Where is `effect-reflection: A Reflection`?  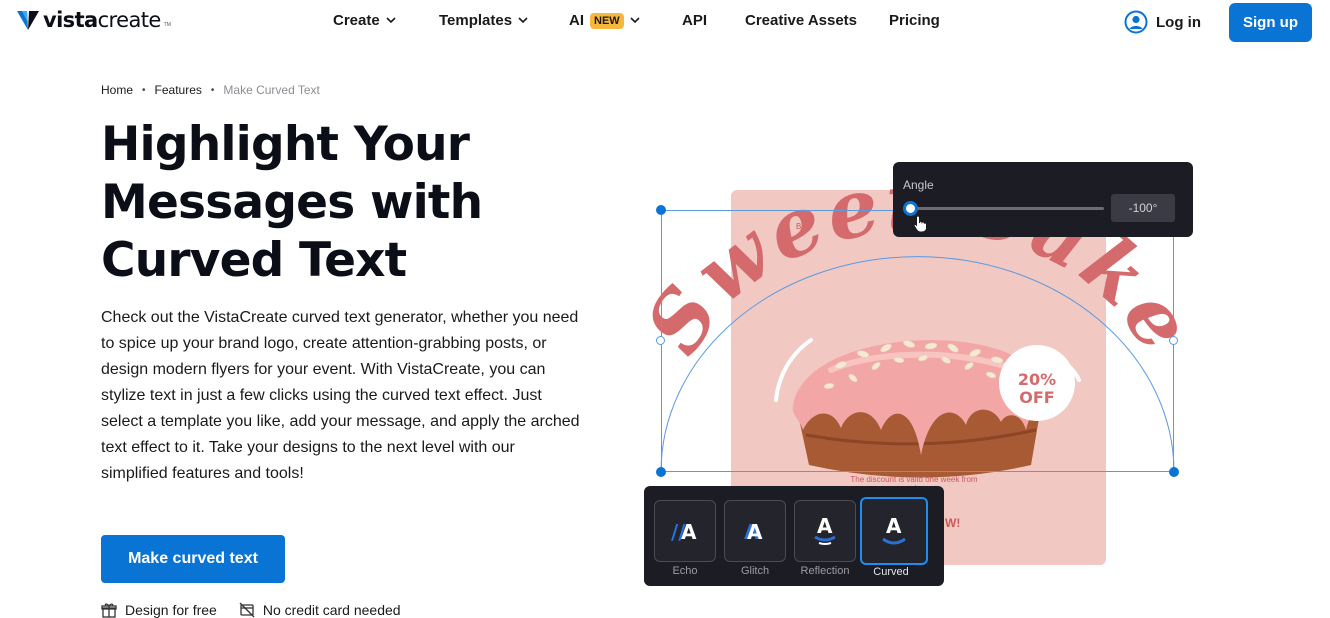 effect-reflection: A Reflection is located at coordinates (825, 539).